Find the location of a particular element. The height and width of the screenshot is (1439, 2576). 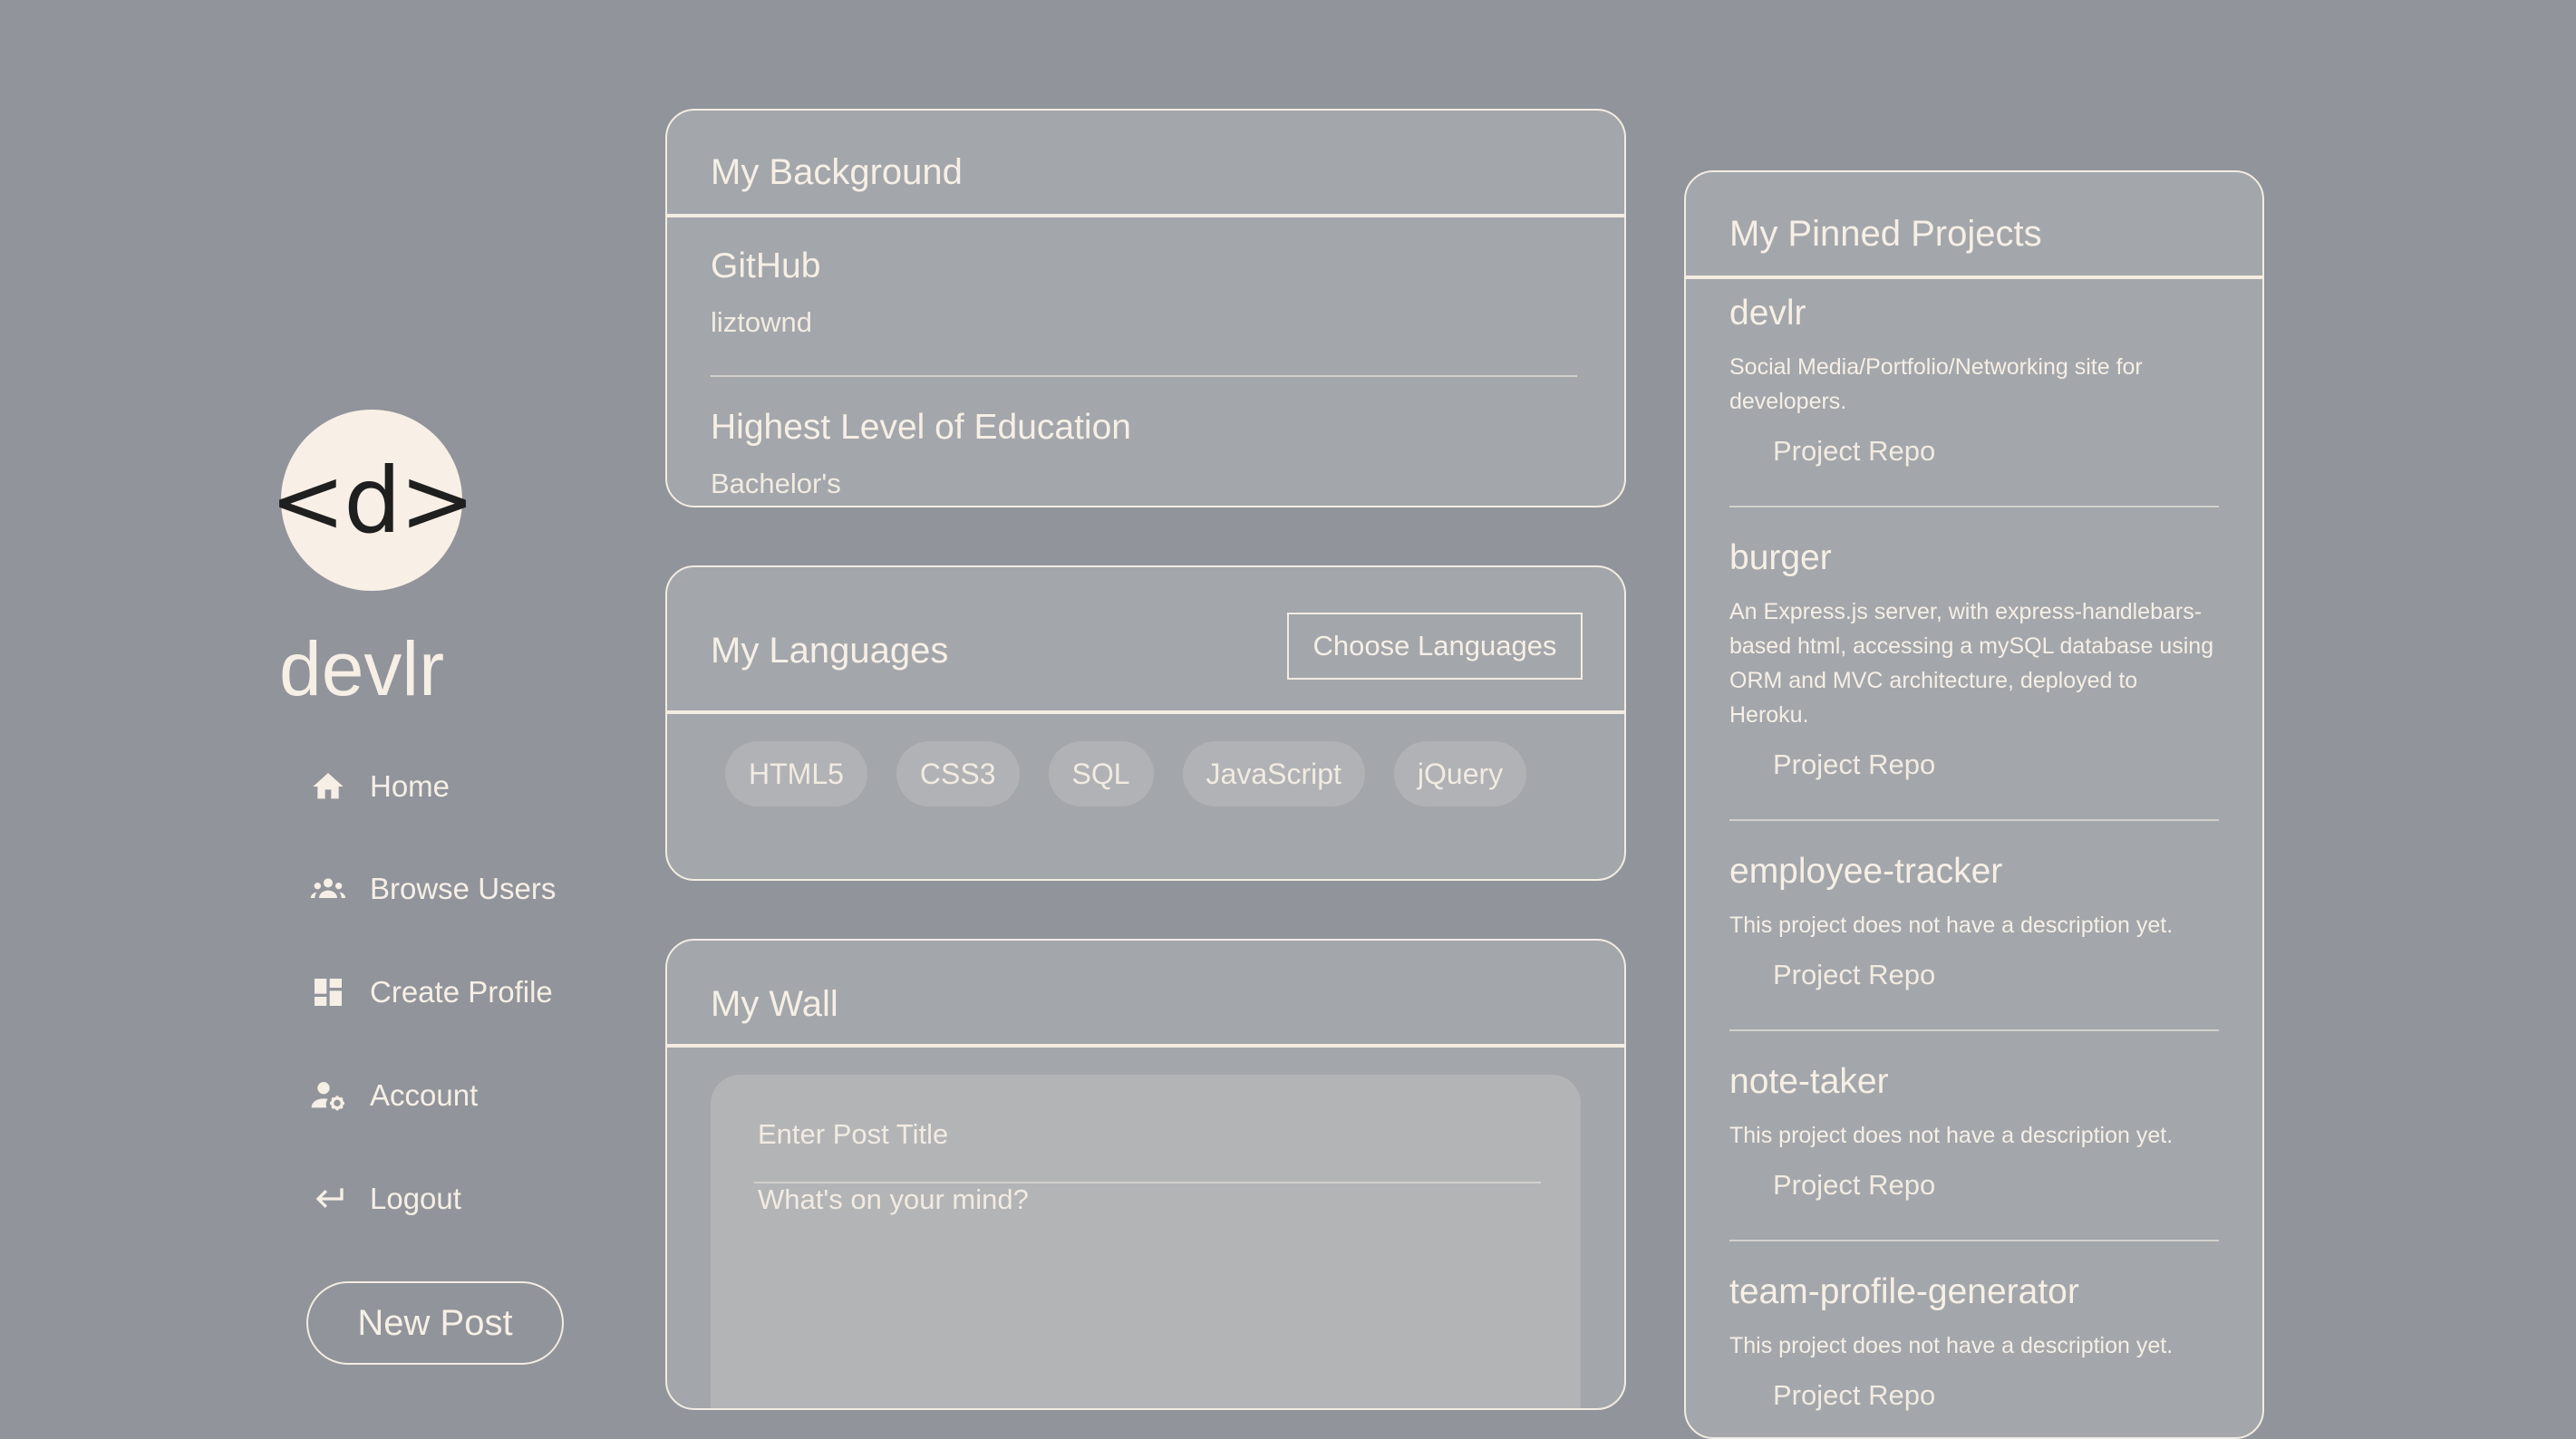

sidebar-item-browse-users: Browse Users is located at coordinates (432, 889).